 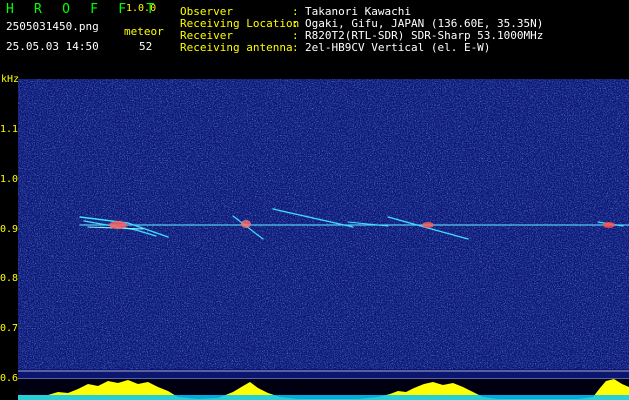 What do you see at coordinates (424, 23) in the screenshot?
I see `location-value: Ogaki, Gifu, JAPAN (136.60E, 35.35N)` at bounding box center [424, 23].